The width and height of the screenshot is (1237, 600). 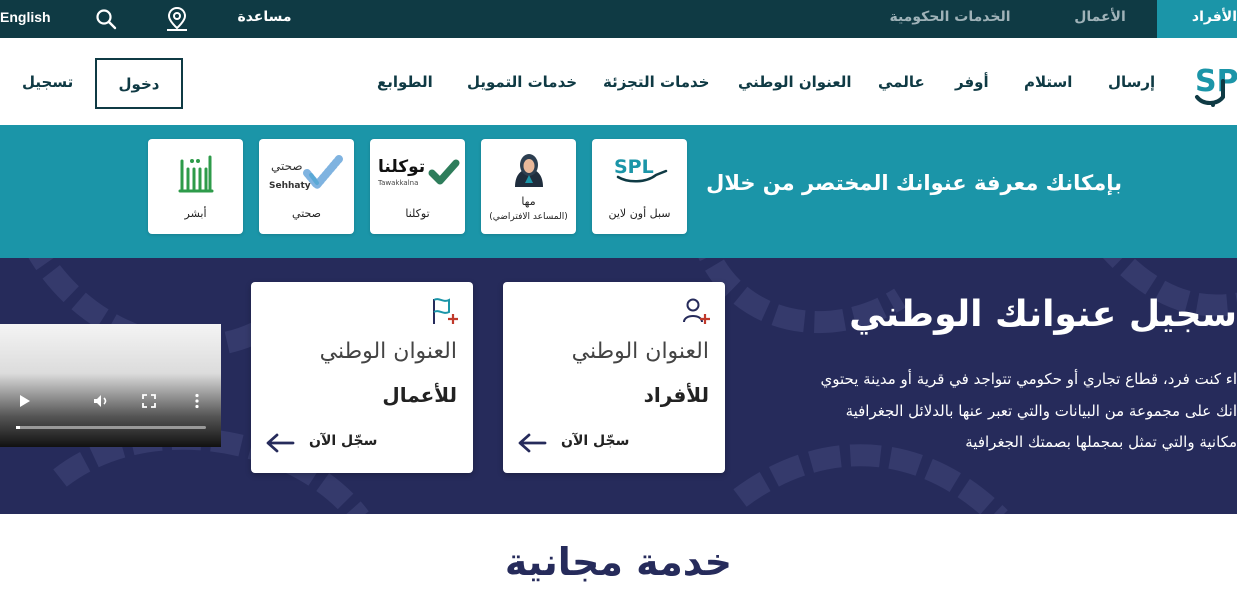 I want to click on nav-national-address: العنوان الوطني, so click(x=795, y=82).